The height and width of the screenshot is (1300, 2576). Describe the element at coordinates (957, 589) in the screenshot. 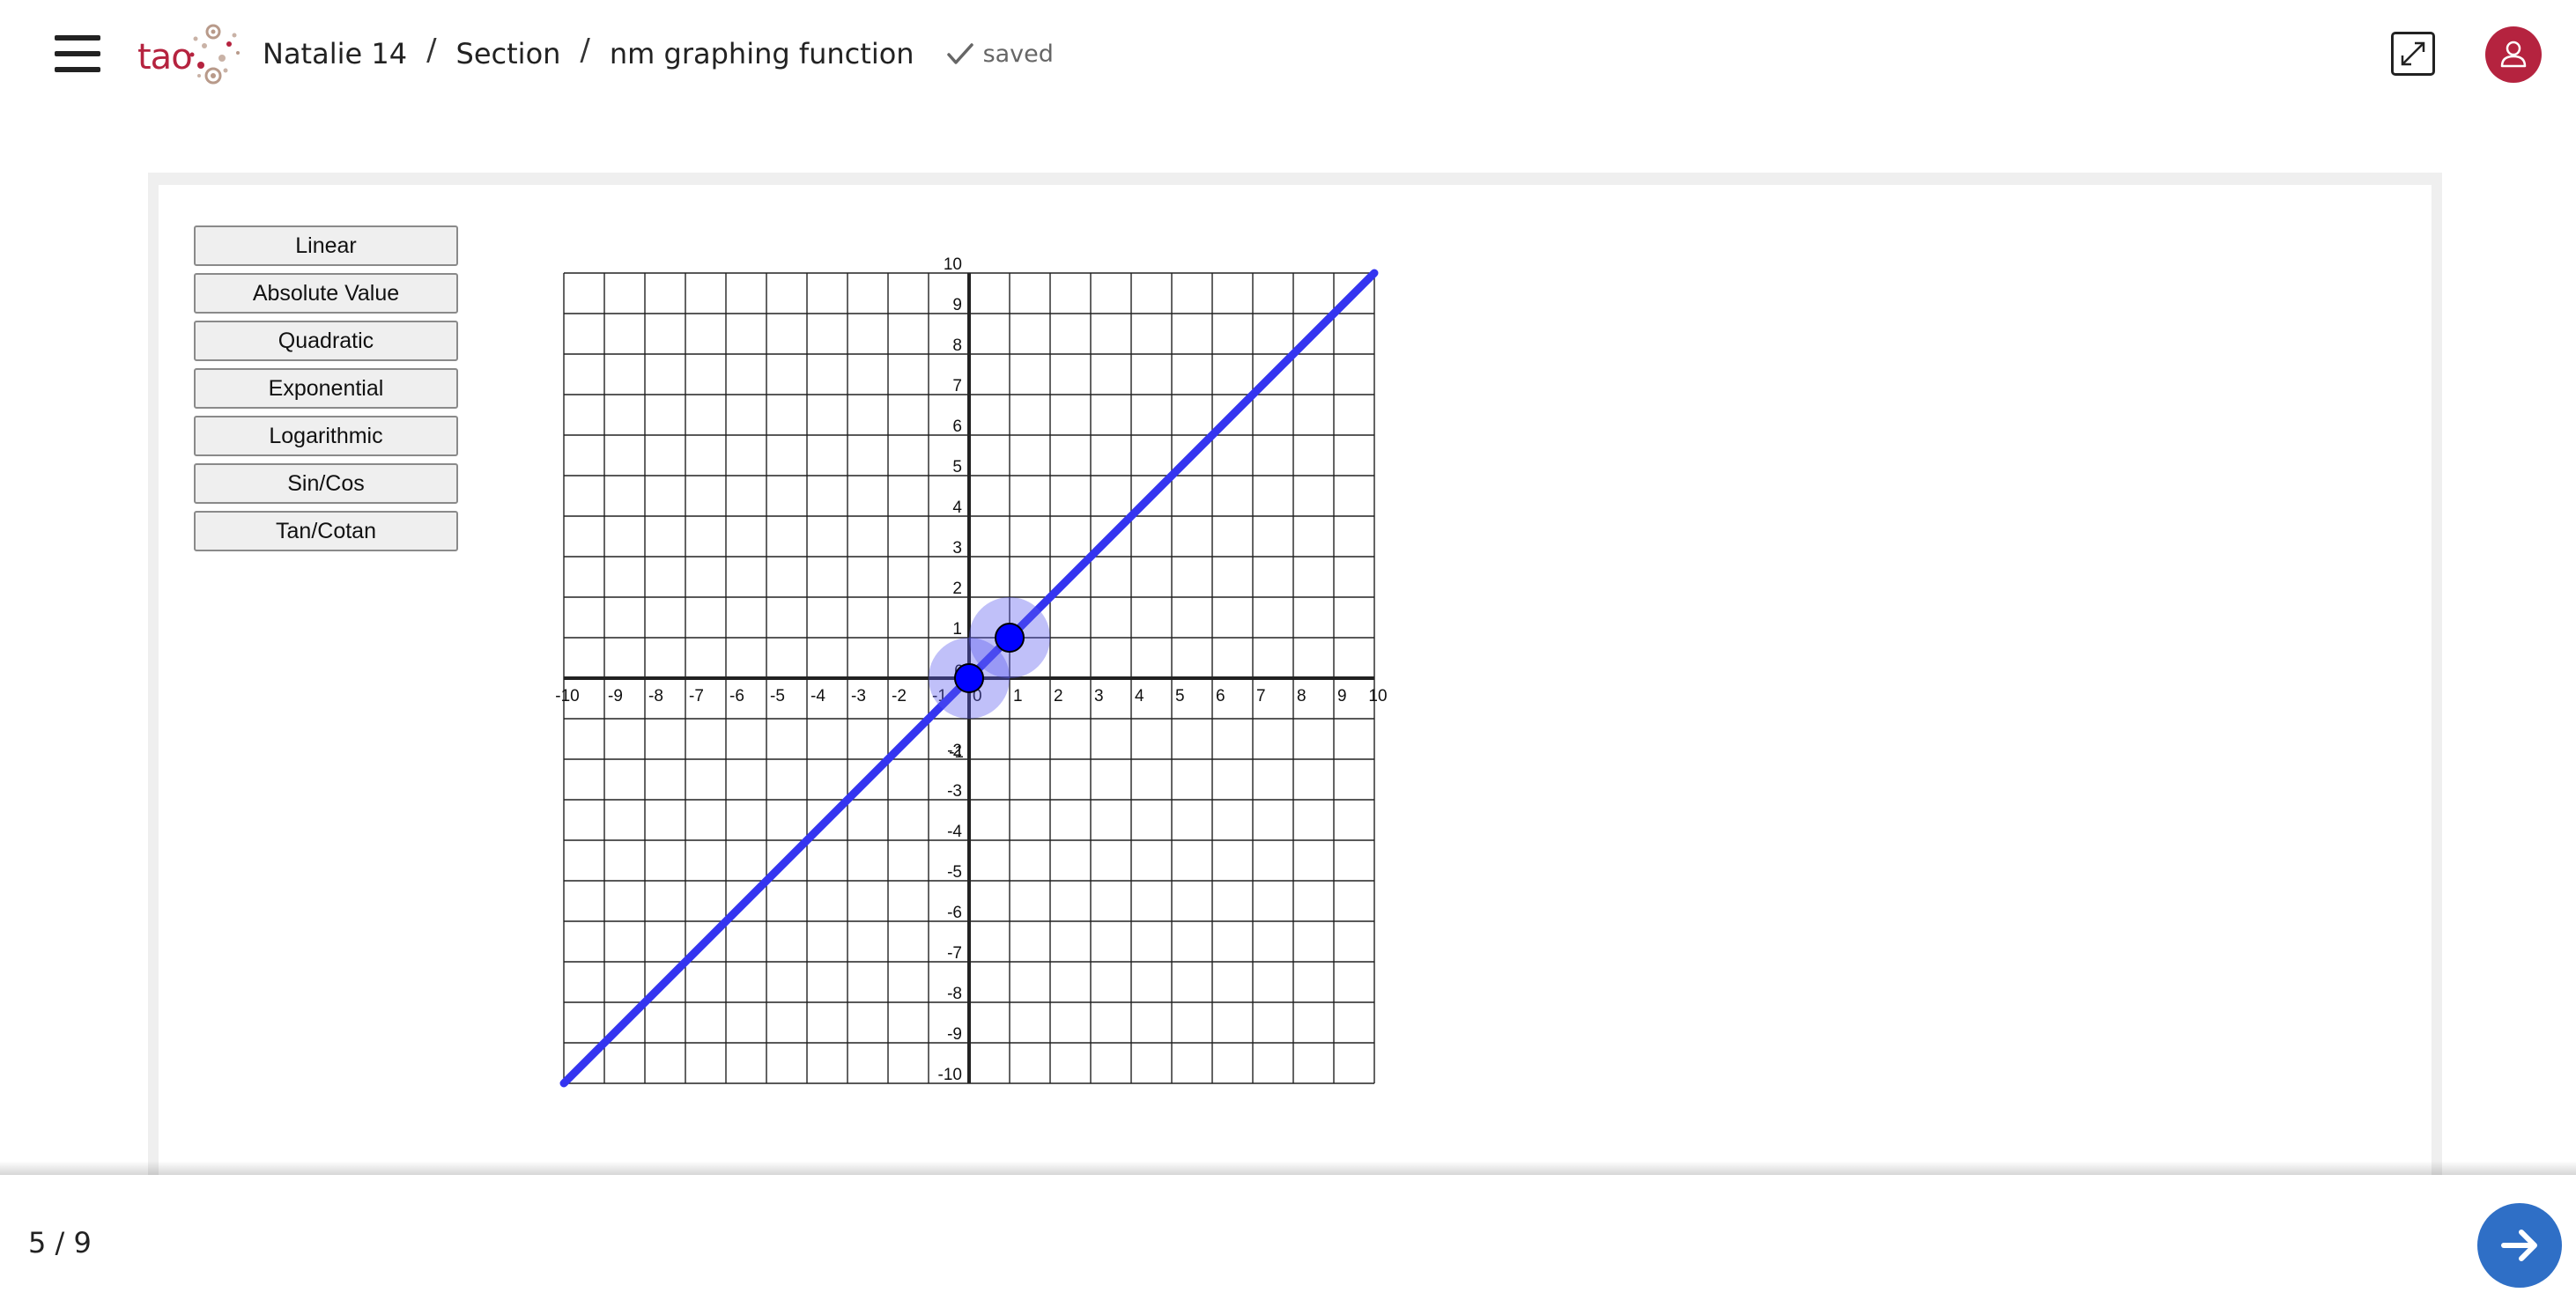

I see `y-tick-label: 2` at that location.